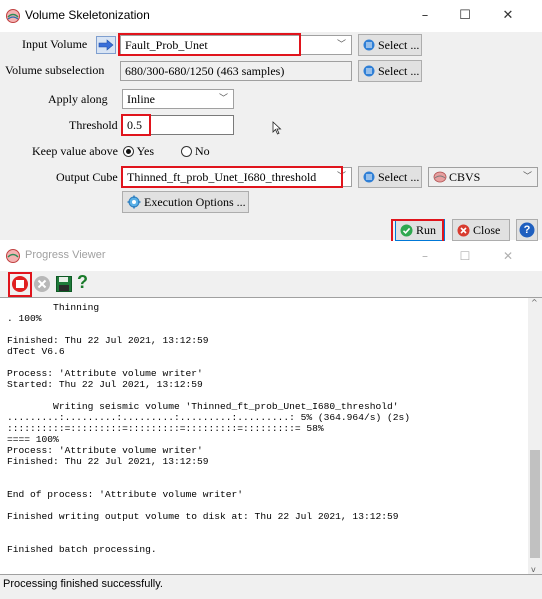  I want to click on progress-toolbar: ?, so click(271, 284).